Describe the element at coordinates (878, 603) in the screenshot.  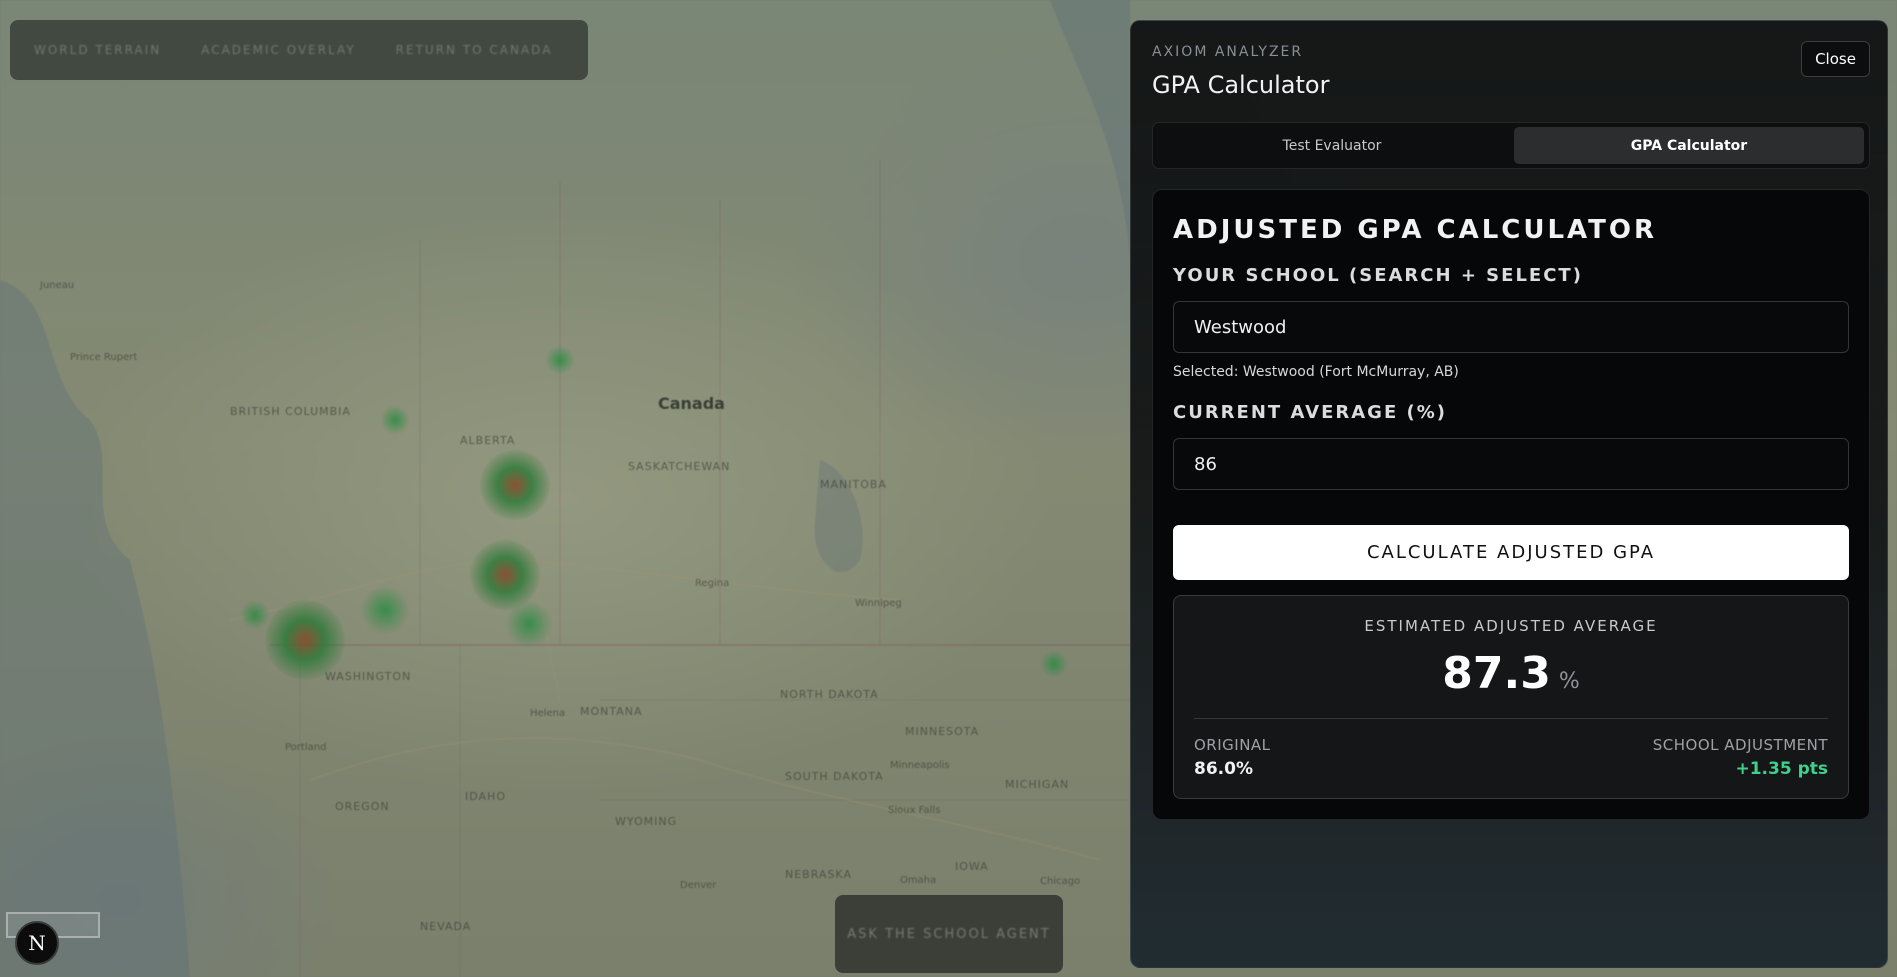
I see `map-city-label: Winnipeg` at that location.